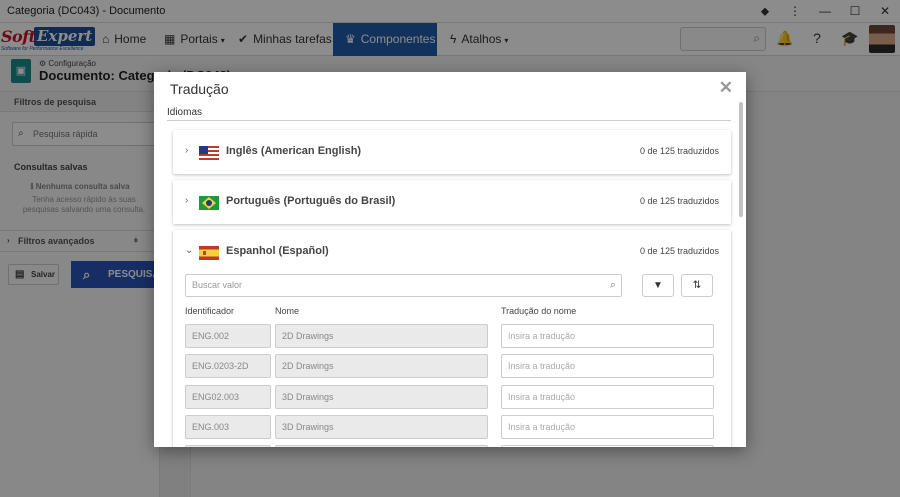 This screenshot has width=900, height=497. What do you see at coordinates (452, 252) in the screenshot?
I see `language-header: ⌄ Espanhol (Español) 0 de 125 traduzidos` at bounding box center [452, 252].